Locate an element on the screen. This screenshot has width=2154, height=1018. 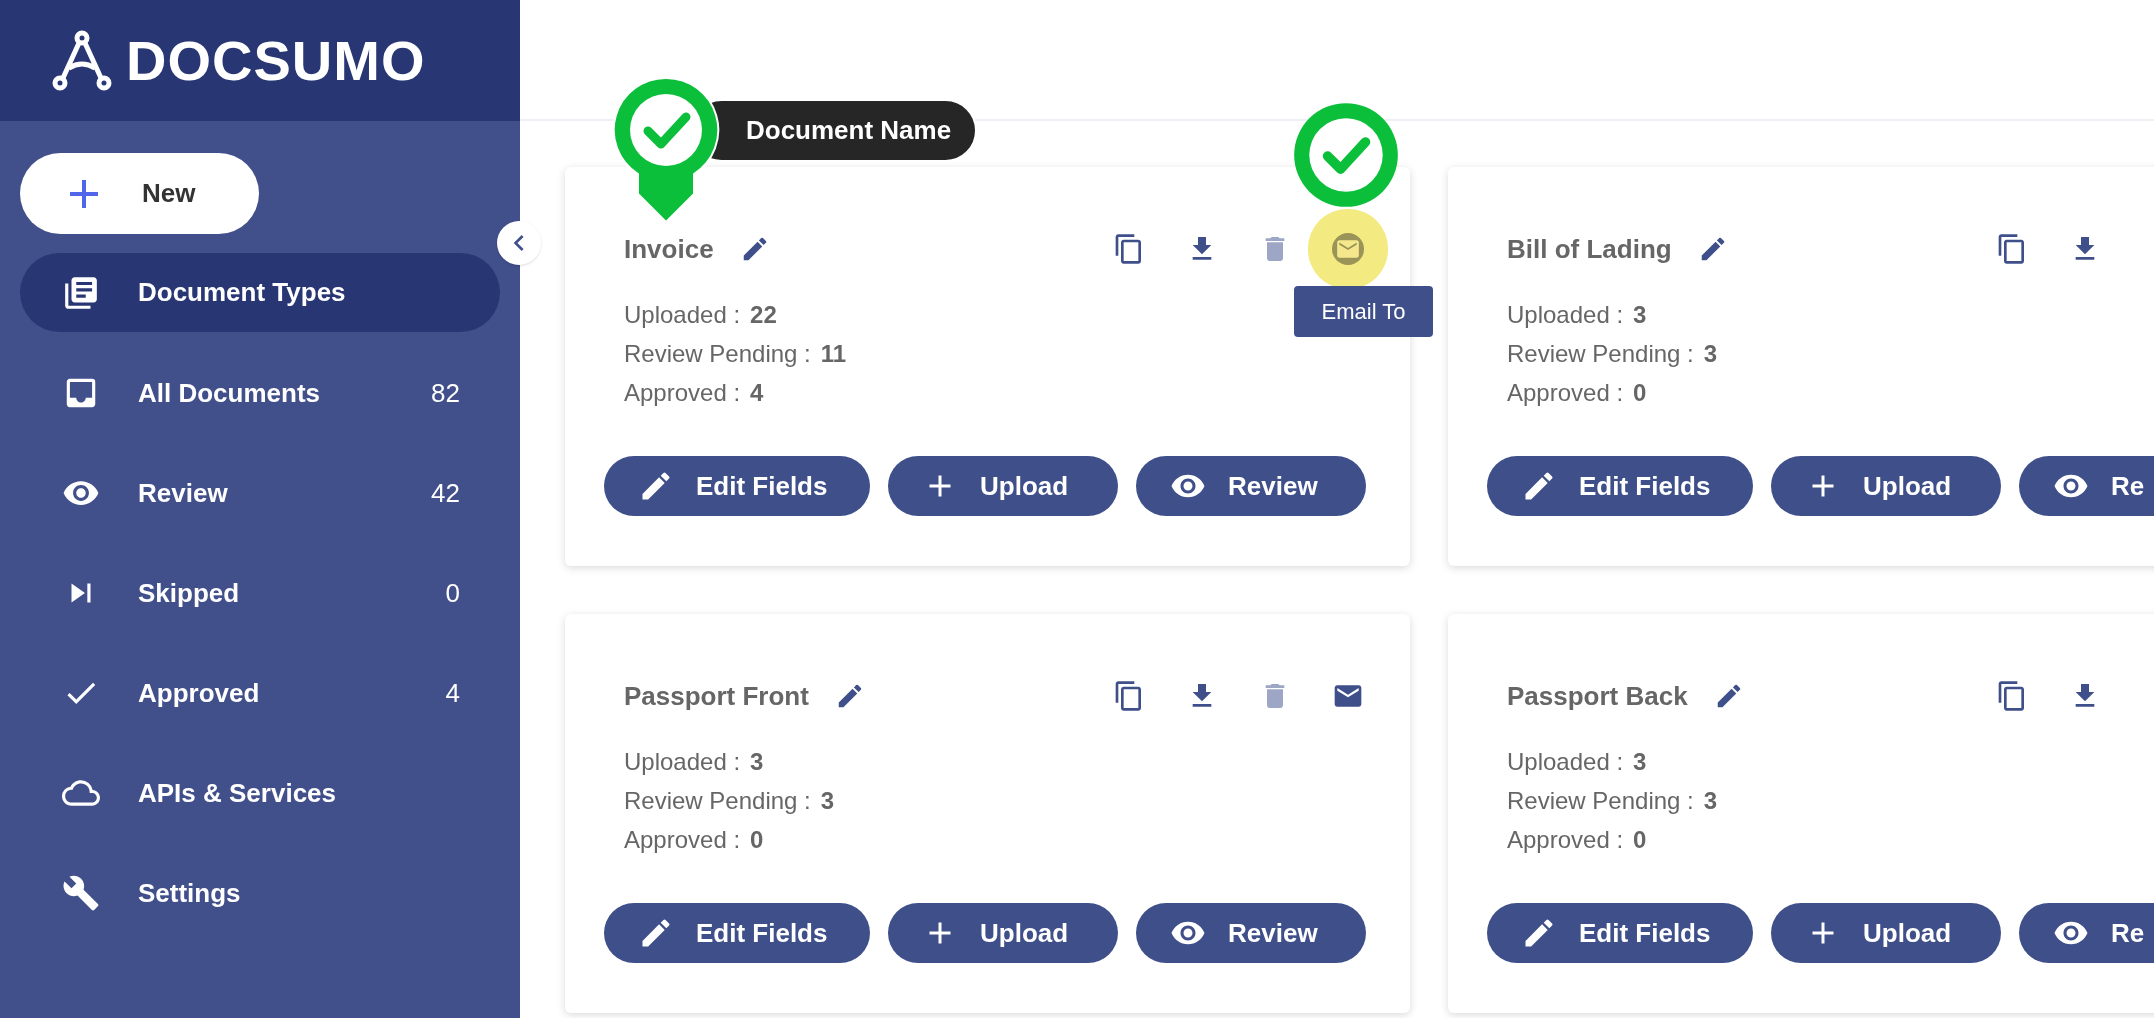
nav-item: Skipped 0 is located at coordinates (260, 593).